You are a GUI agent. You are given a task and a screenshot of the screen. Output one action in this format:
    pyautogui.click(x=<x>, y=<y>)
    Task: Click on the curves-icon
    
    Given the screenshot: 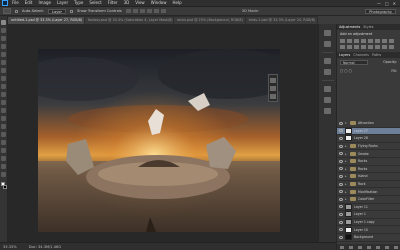 What is the action you would take?
    pyautogui.click(x=356, y=41)
    